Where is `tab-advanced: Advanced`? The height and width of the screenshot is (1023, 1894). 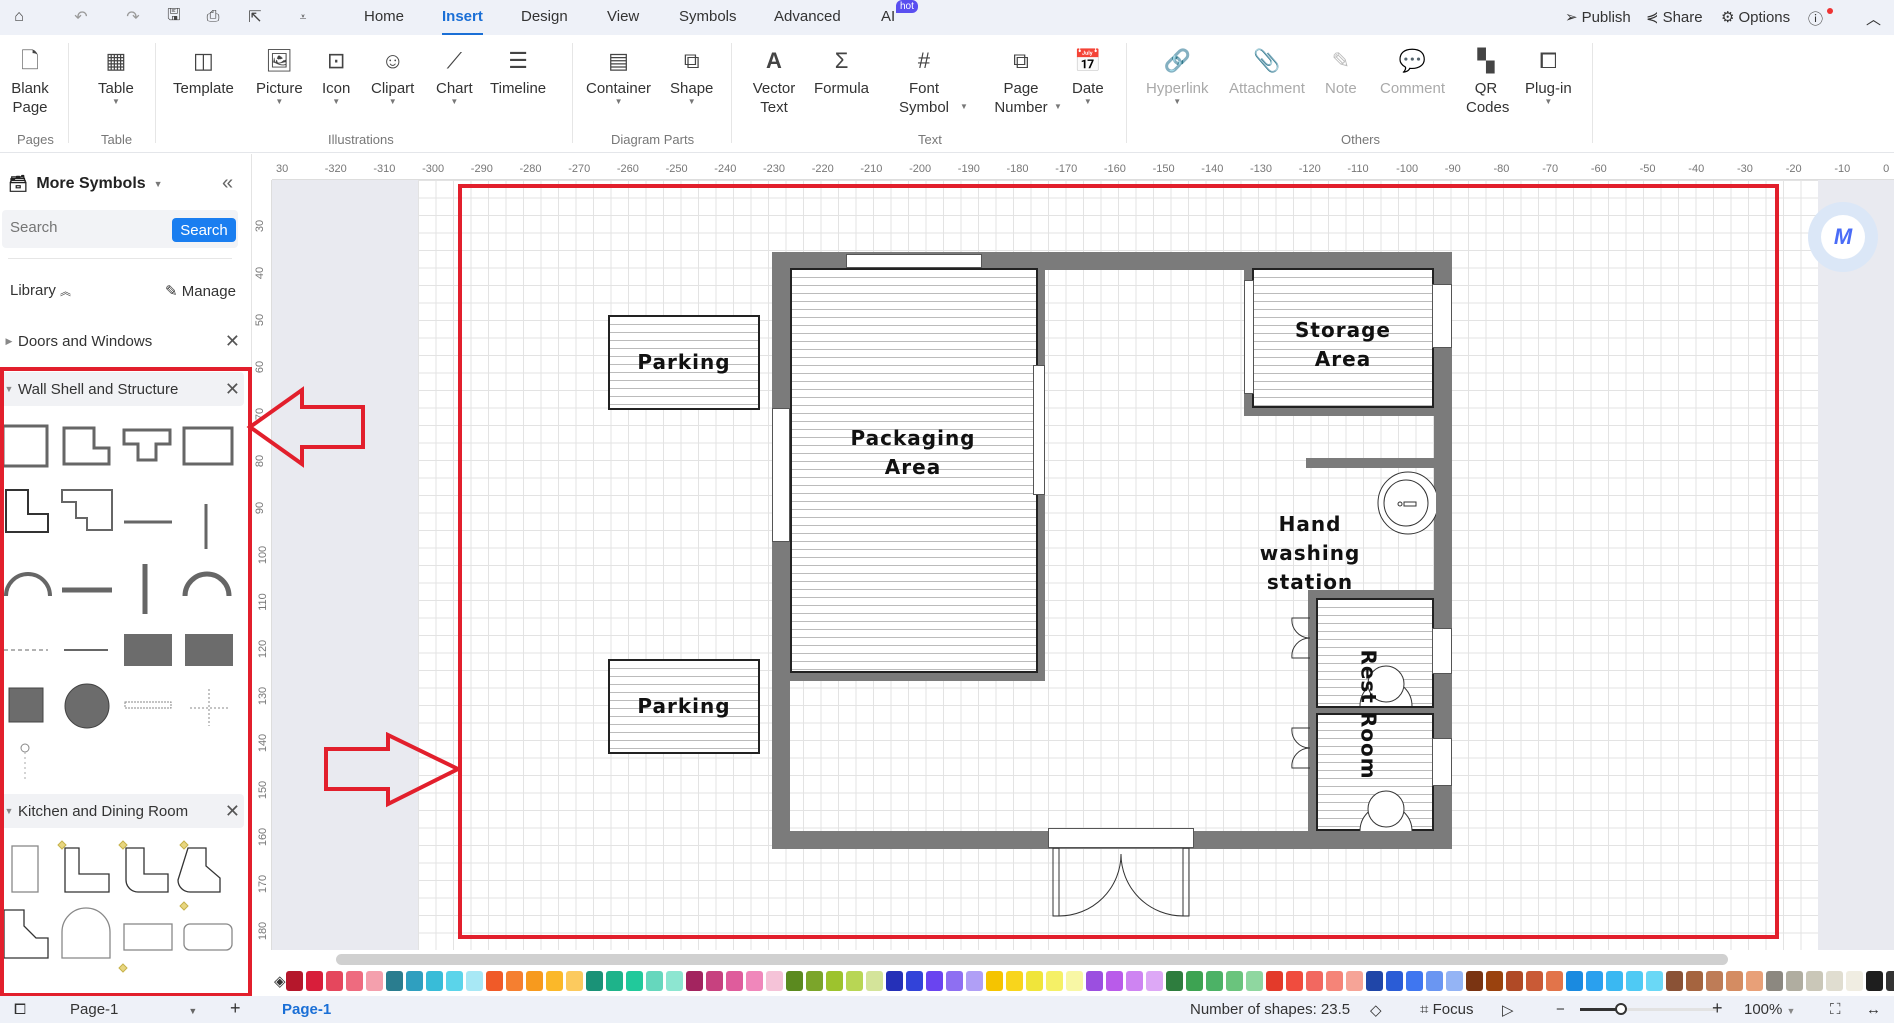
tab-advanced: Advanced is located at coordinates (807, 16).